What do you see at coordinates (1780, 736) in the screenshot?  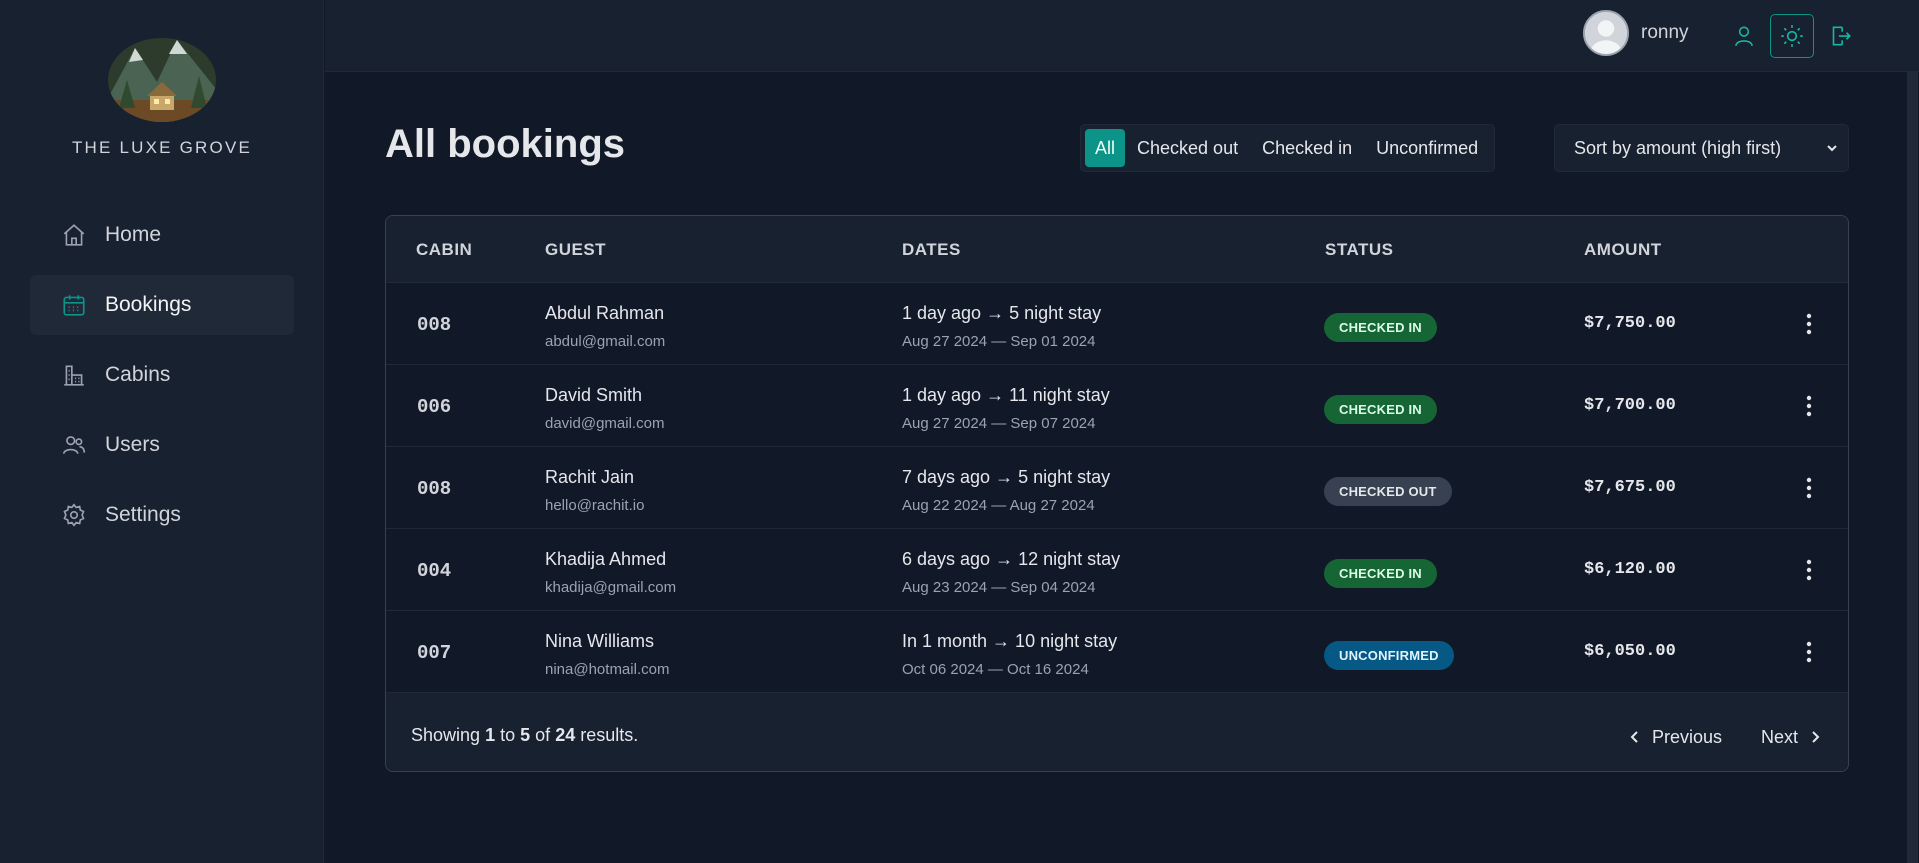 I see `next-label: Next` at bounding box center [1780, 736].